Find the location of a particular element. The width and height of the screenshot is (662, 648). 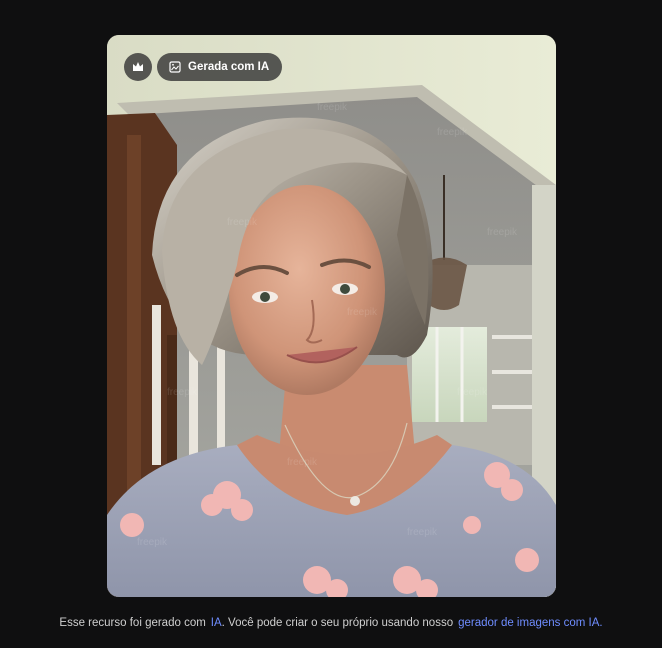

disclaimer-text-before: Esse recurso foi gerado com is located at coordinates (132, 623).